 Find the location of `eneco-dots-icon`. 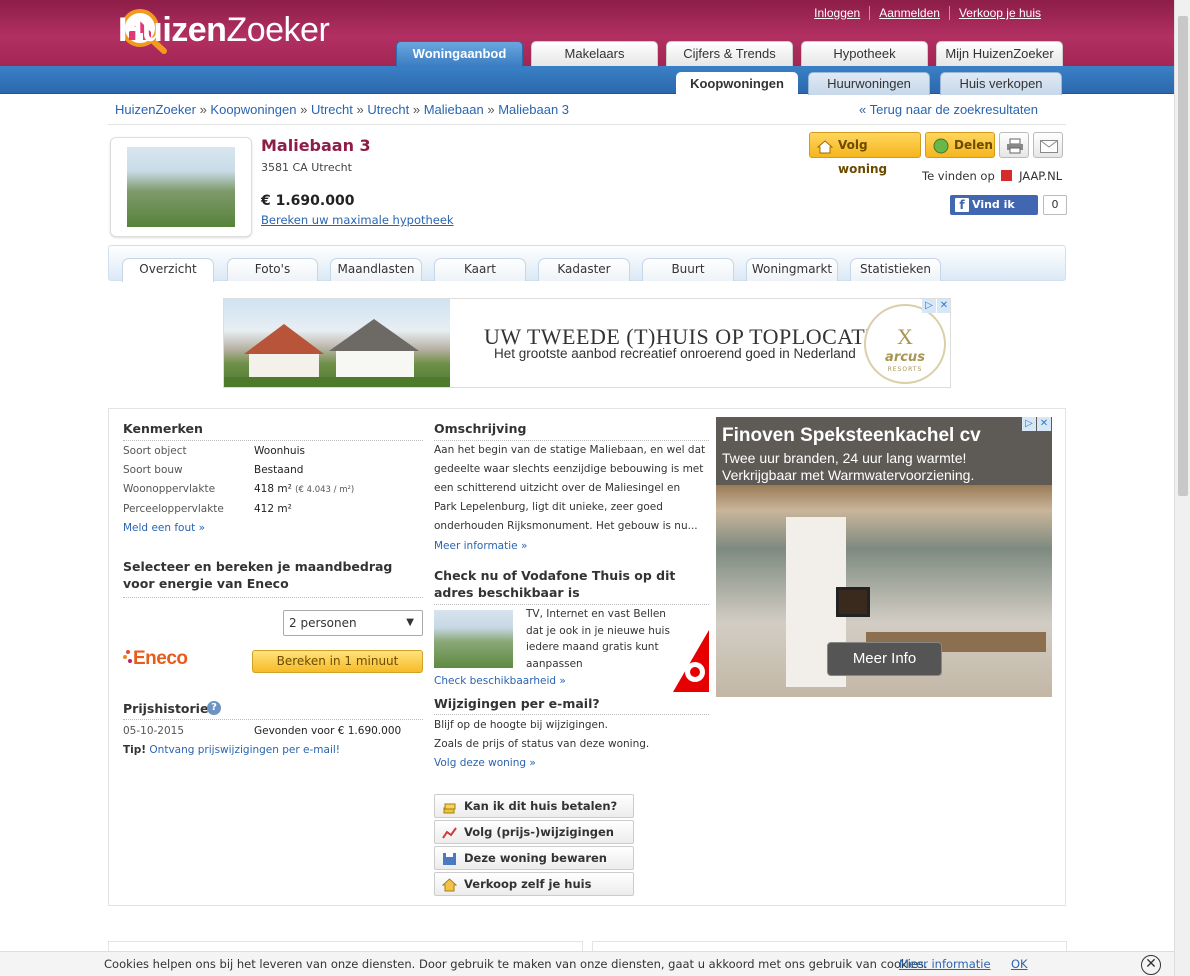

eneco-dots-icon is located at coordinates (128, 656).